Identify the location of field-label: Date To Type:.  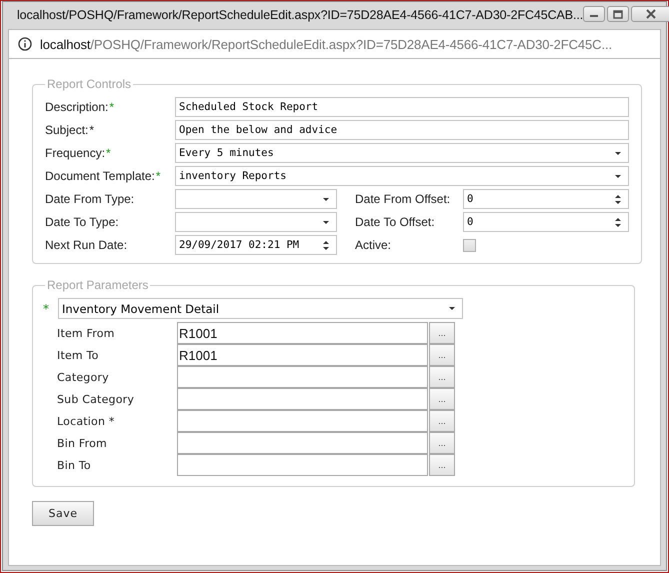
(82, 222).